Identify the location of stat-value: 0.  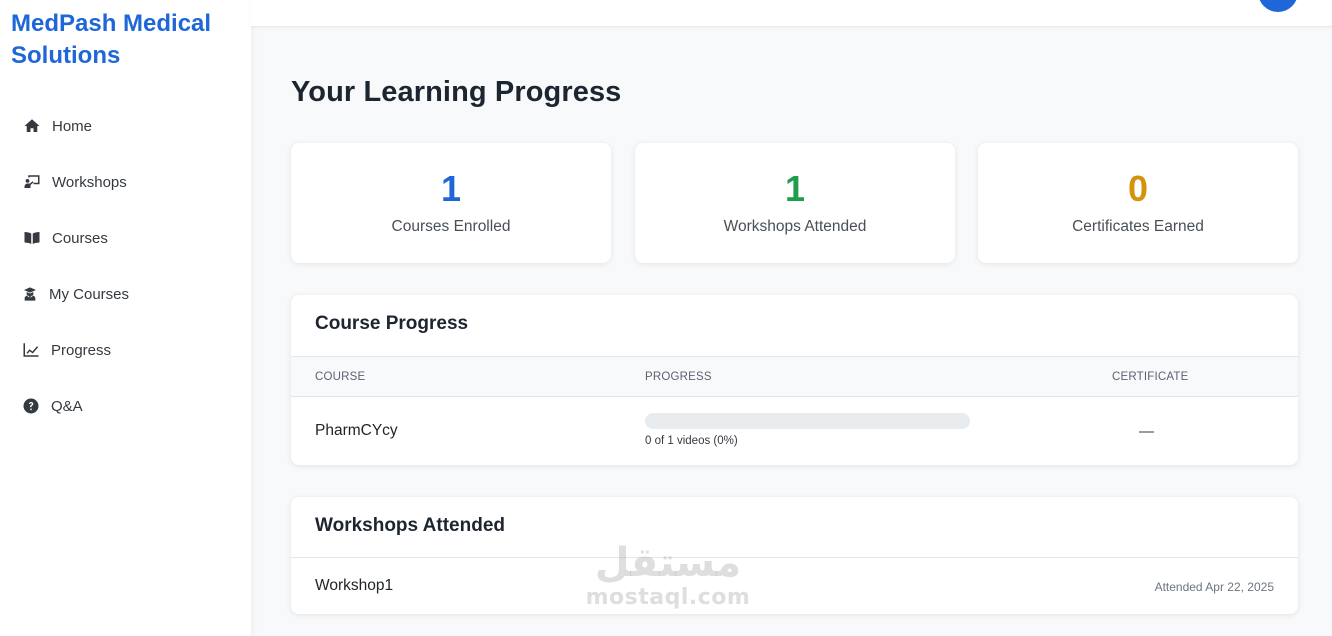
(1138, 188).